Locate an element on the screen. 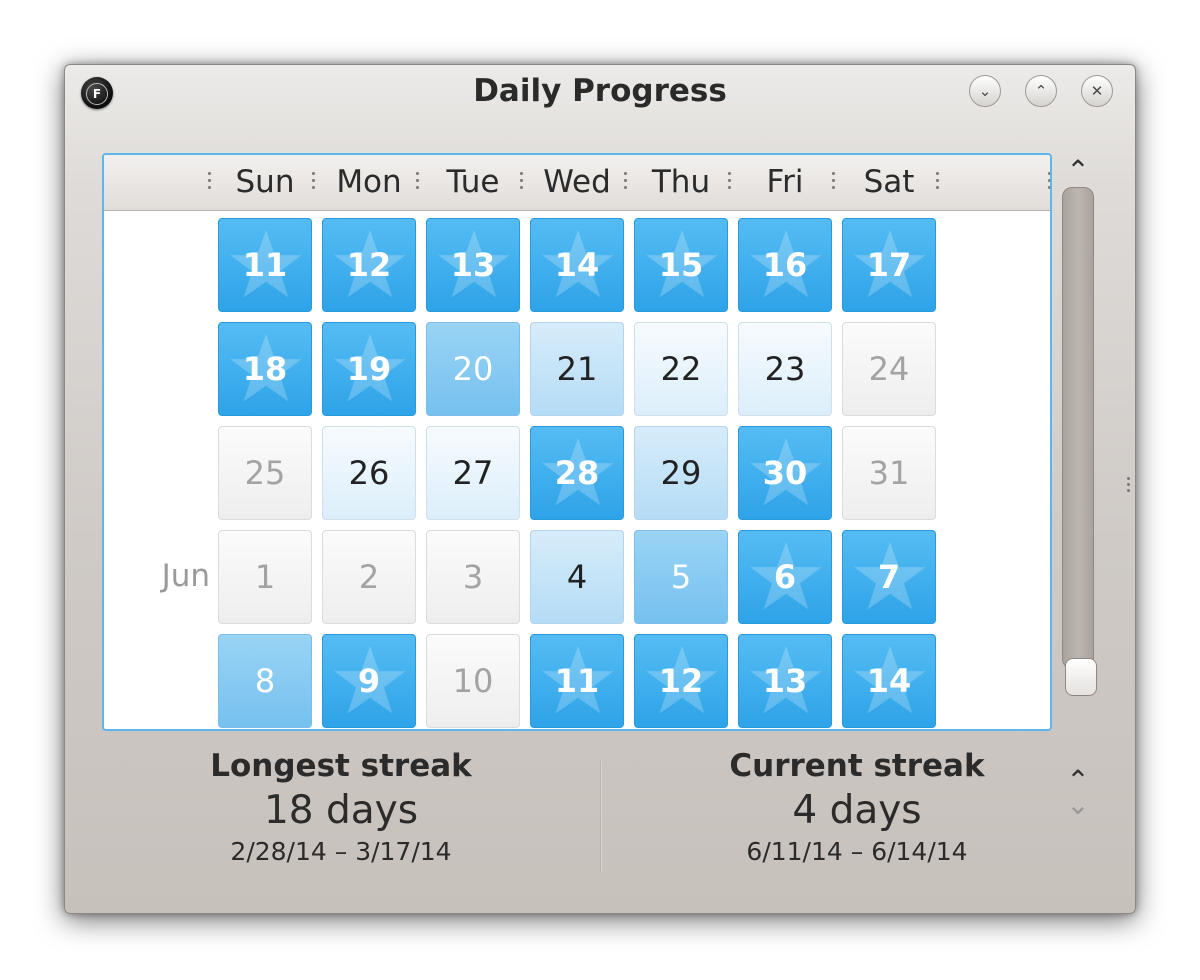 The image size is (1200, 980). day-cell: 20 is located at coordinates (473, 369).